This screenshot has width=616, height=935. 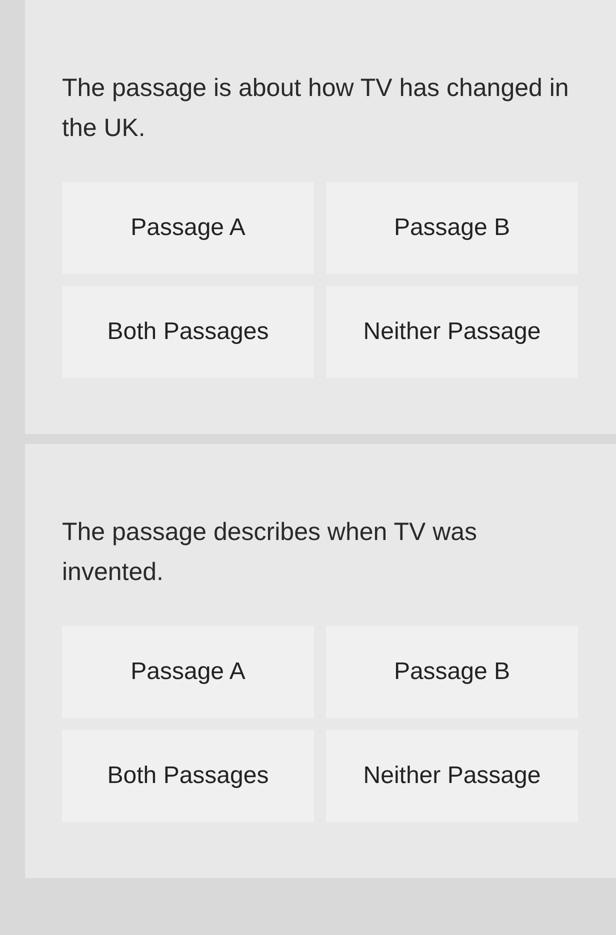 What do you see at coordinates (270, 552) in the screenshot?
I see `question-text: The passage describes when TV was invented.` at bounding box center [270, 552].